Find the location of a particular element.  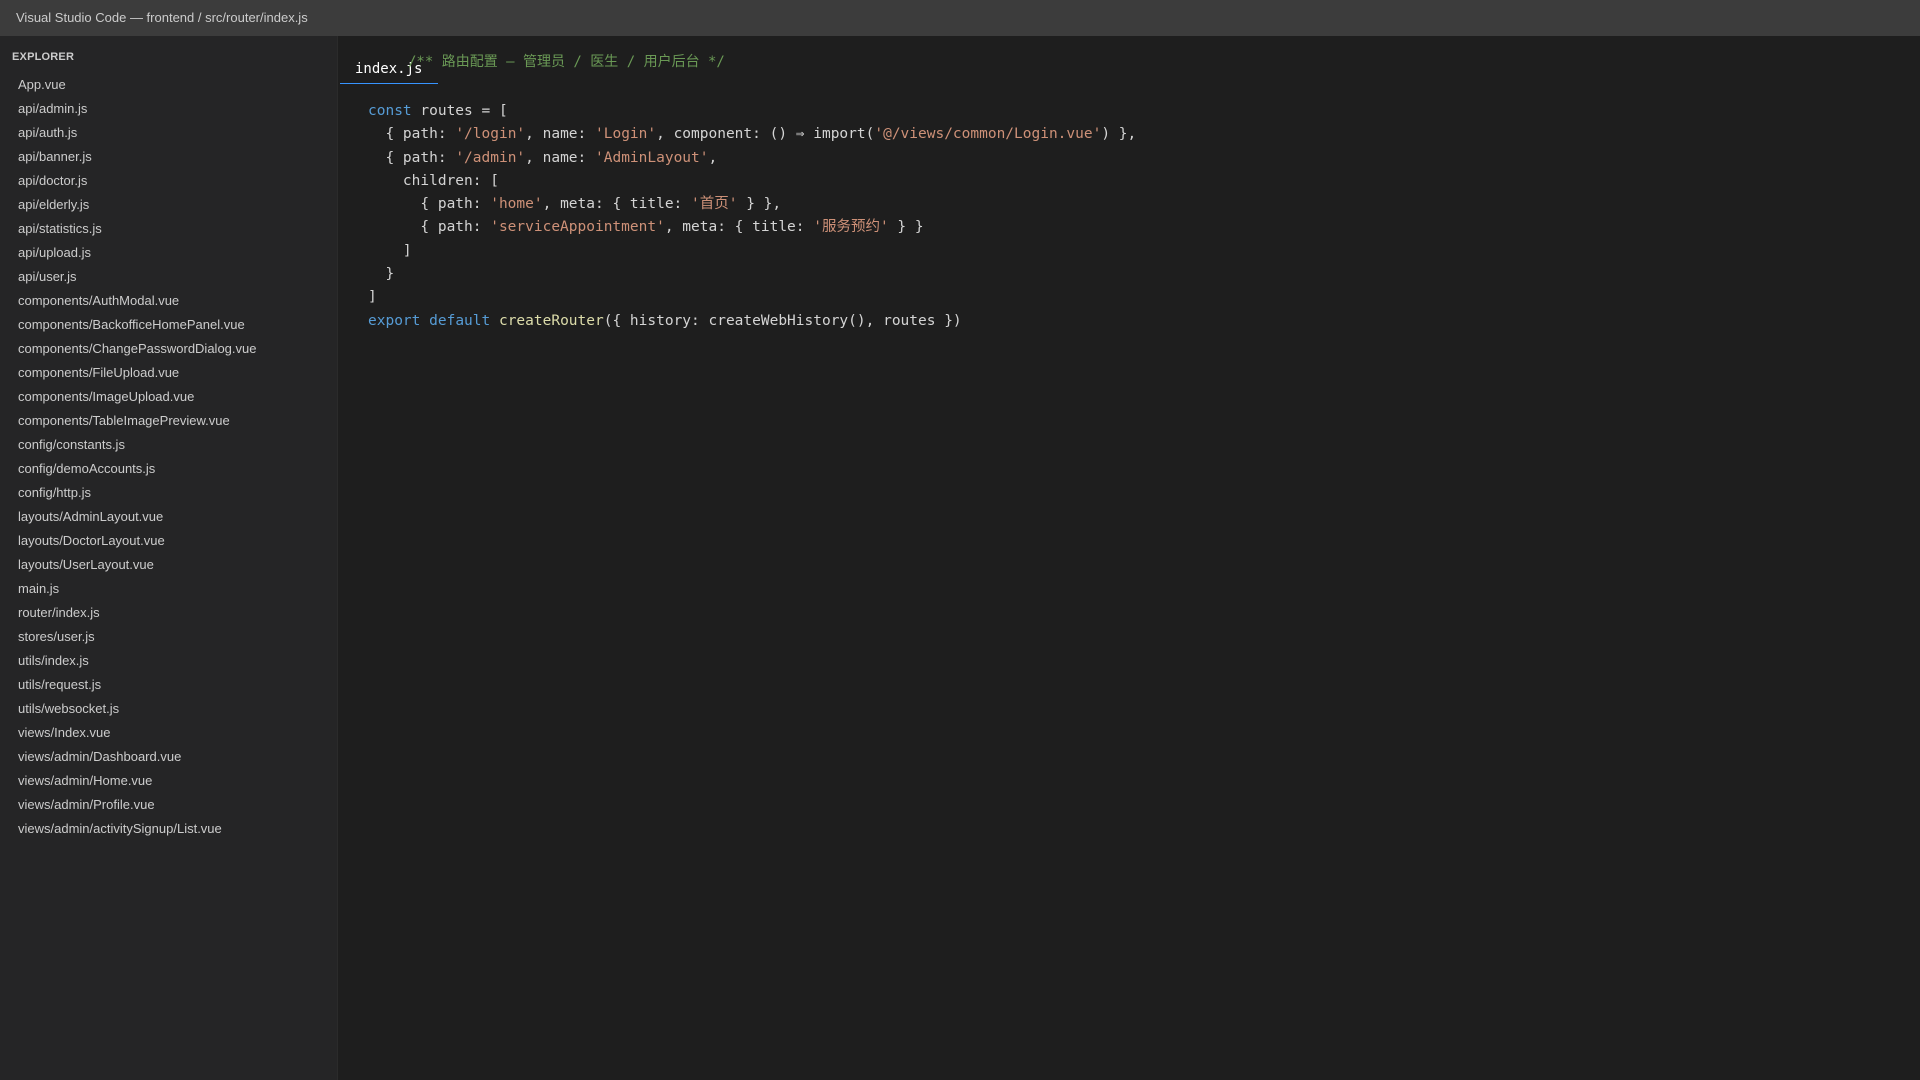

file-item: main.js is located at coordinates (168, 589).